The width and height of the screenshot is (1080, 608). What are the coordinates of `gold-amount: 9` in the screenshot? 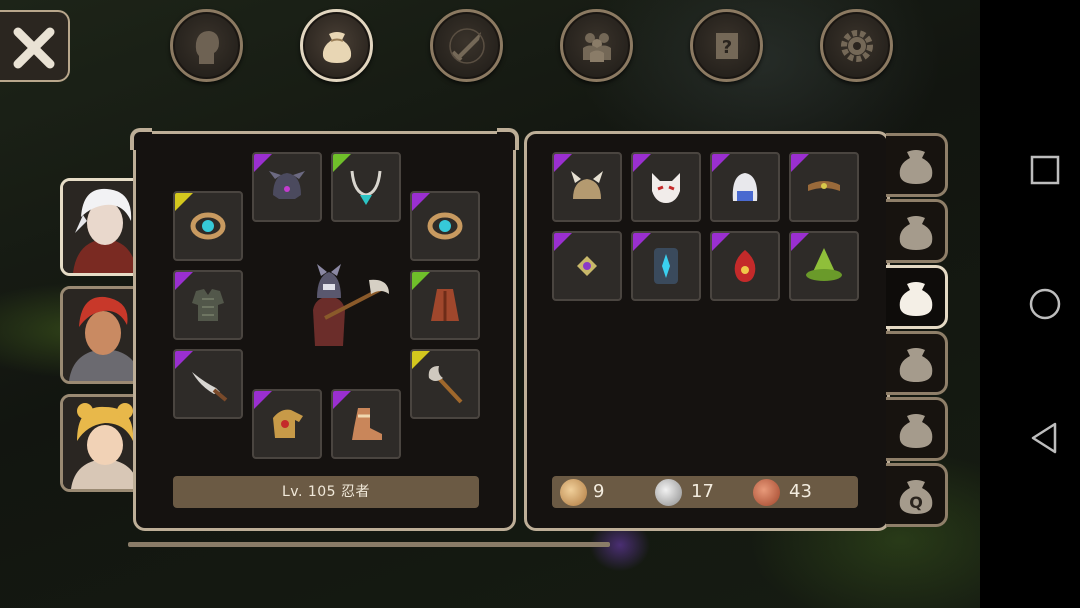 It's located at (599, 491).